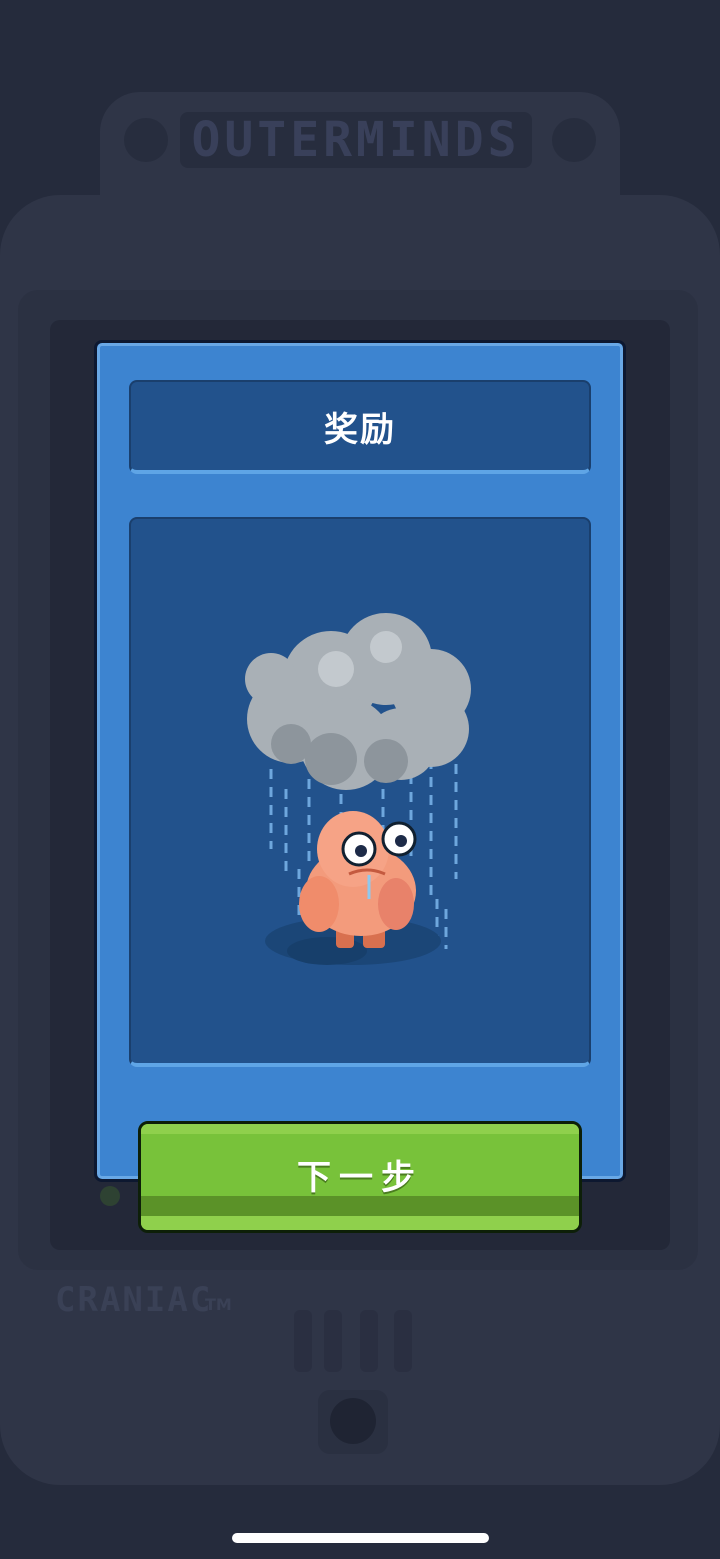 Image resolution: width=720 pixels, height=1559 pixels. I want to click on dialog-title-bar: 奖励, so click(360, 427).